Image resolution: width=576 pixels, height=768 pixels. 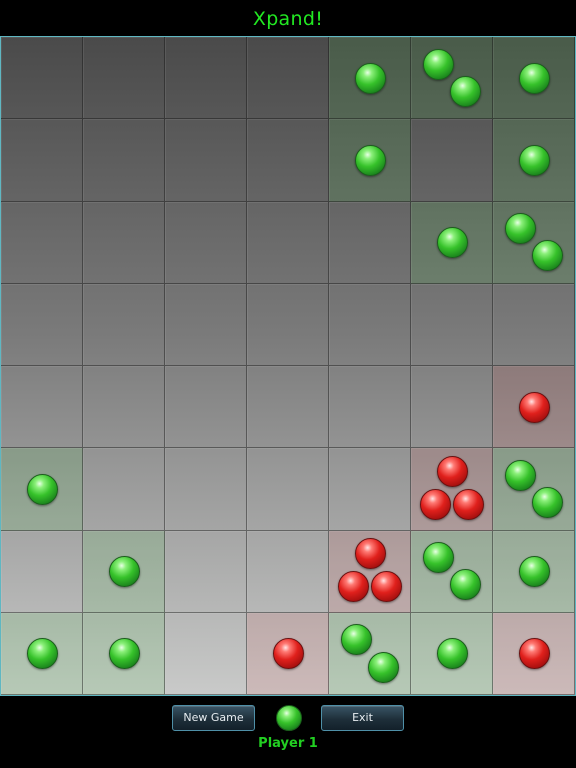 What do you see at coordinates (213, 718) in the screenshot?
I see `new-game-button: New Game` at bounding box center [213, 718].